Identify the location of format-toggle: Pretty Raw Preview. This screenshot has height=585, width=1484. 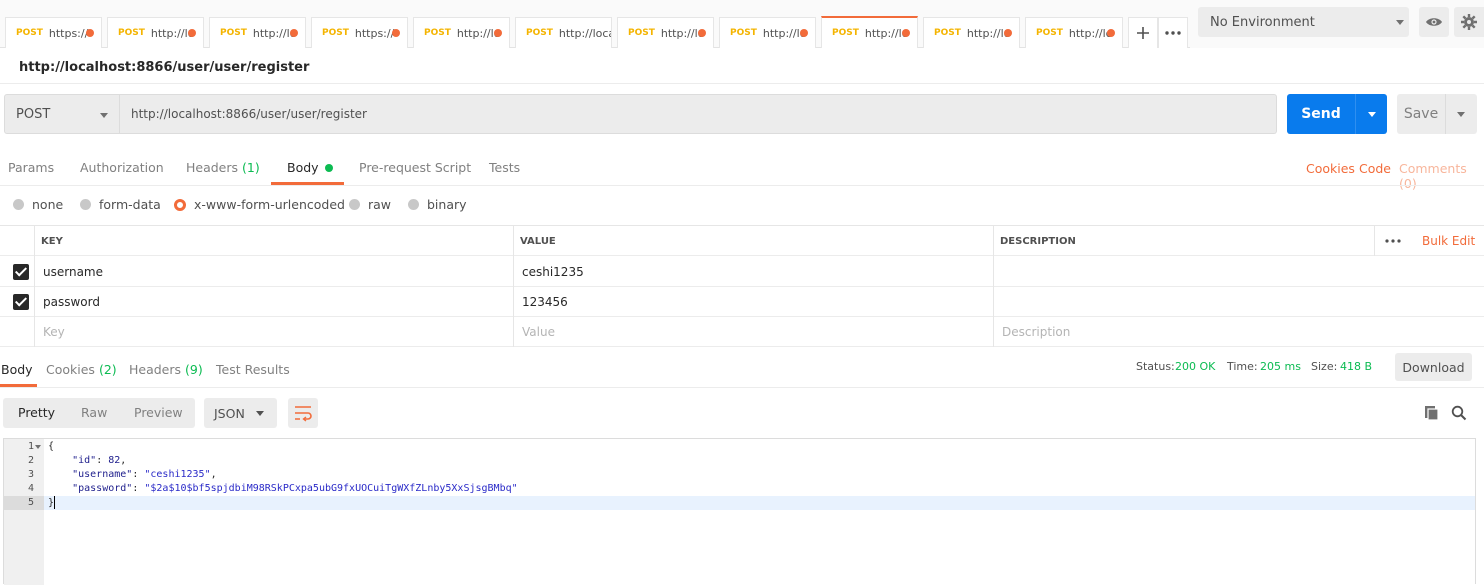
(99, 413).